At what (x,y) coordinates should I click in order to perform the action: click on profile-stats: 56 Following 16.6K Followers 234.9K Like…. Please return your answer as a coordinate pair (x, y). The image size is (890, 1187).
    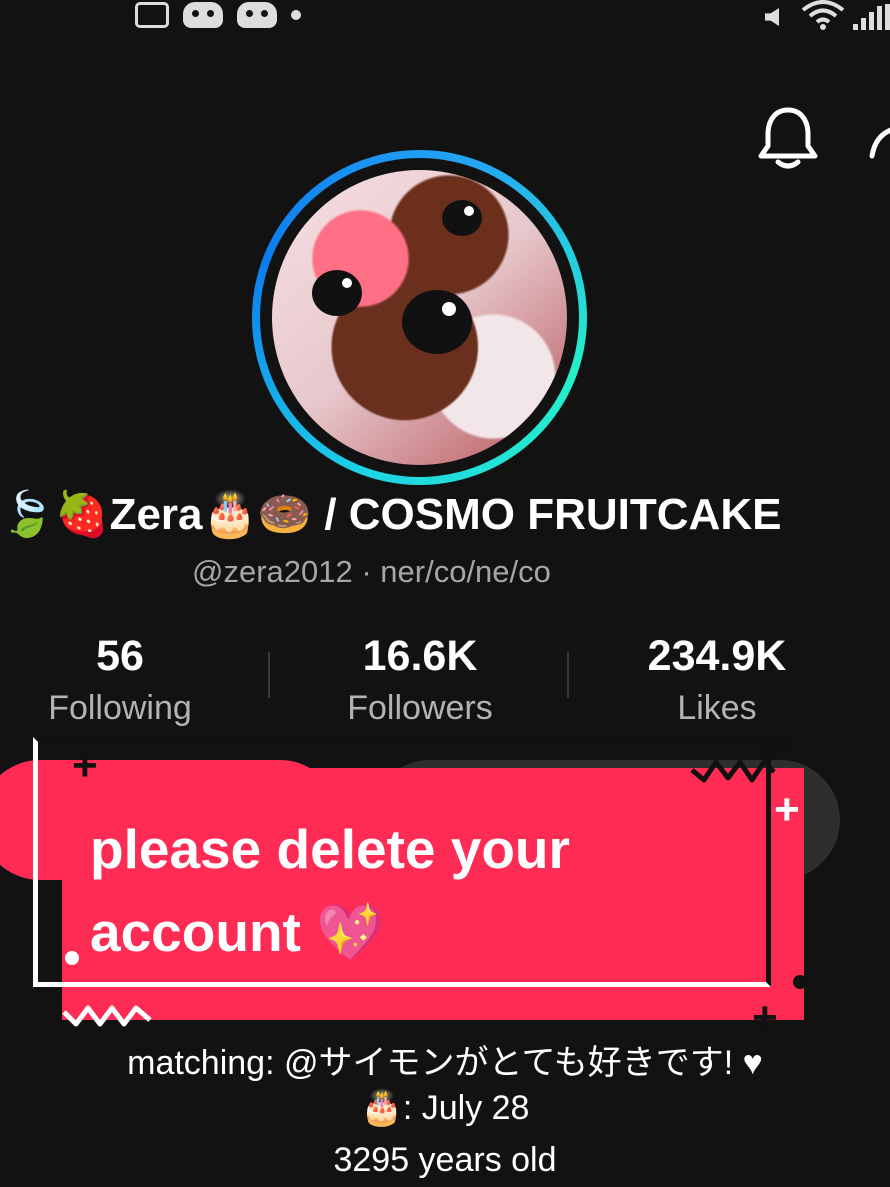
    Looking at the image, I should click on (445, 682).